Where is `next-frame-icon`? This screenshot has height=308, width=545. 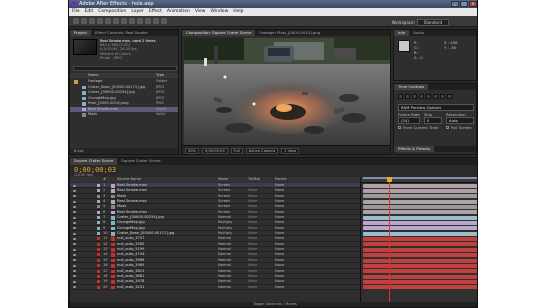
next-frame-icon is located at coordinates (421, 96).